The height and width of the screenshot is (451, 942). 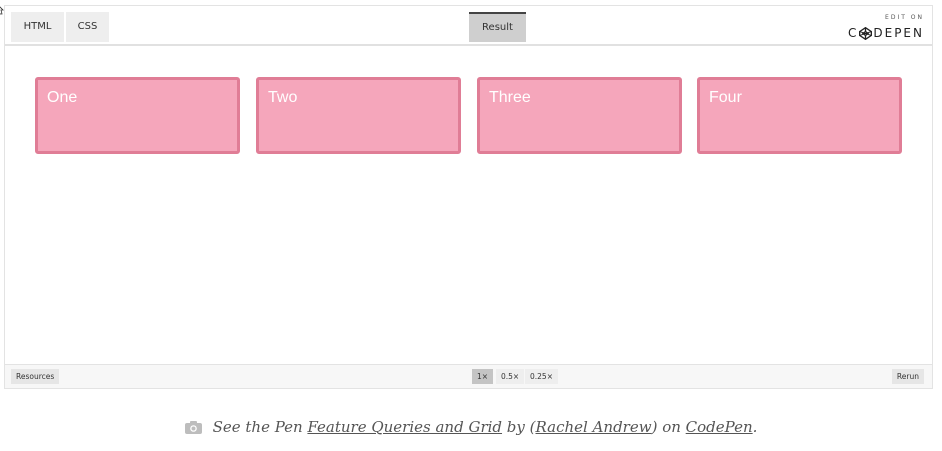 I want to click on codepen-wordmark-left: C, so click(x=853, y=33).